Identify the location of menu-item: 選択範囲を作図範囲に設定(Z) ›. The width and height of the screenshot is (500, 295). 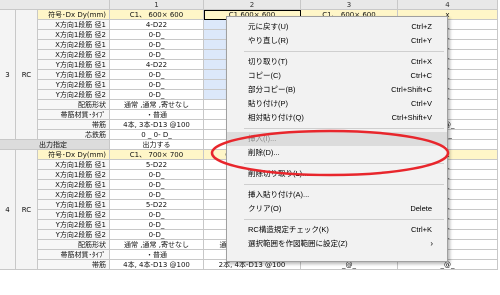
(337, 244).